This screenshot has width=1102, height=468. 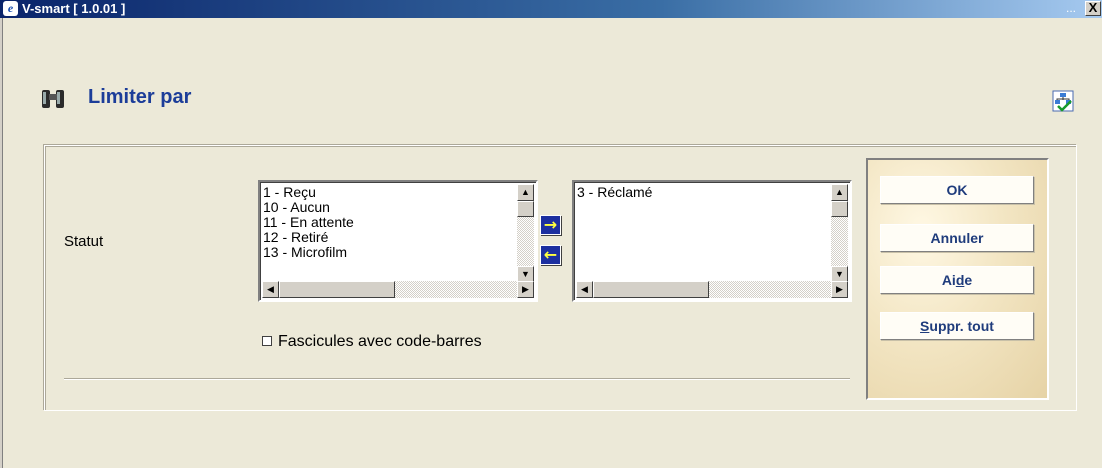 I want to click on move-right-button: →, so click(x=550, y=225).